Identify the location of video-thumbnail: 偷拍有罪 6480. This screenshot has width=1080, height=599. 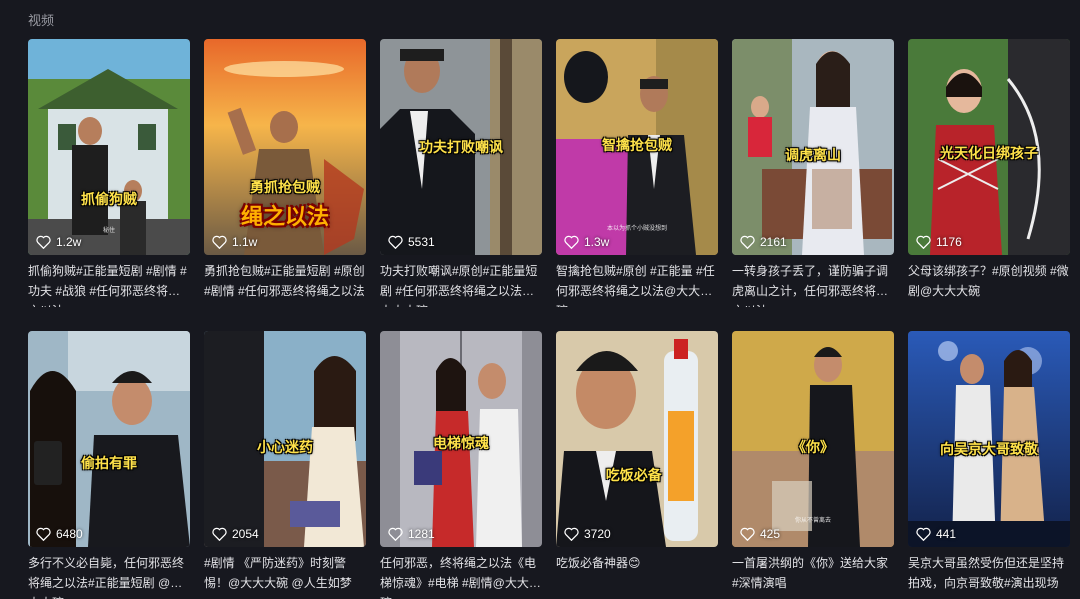
(109, 439).